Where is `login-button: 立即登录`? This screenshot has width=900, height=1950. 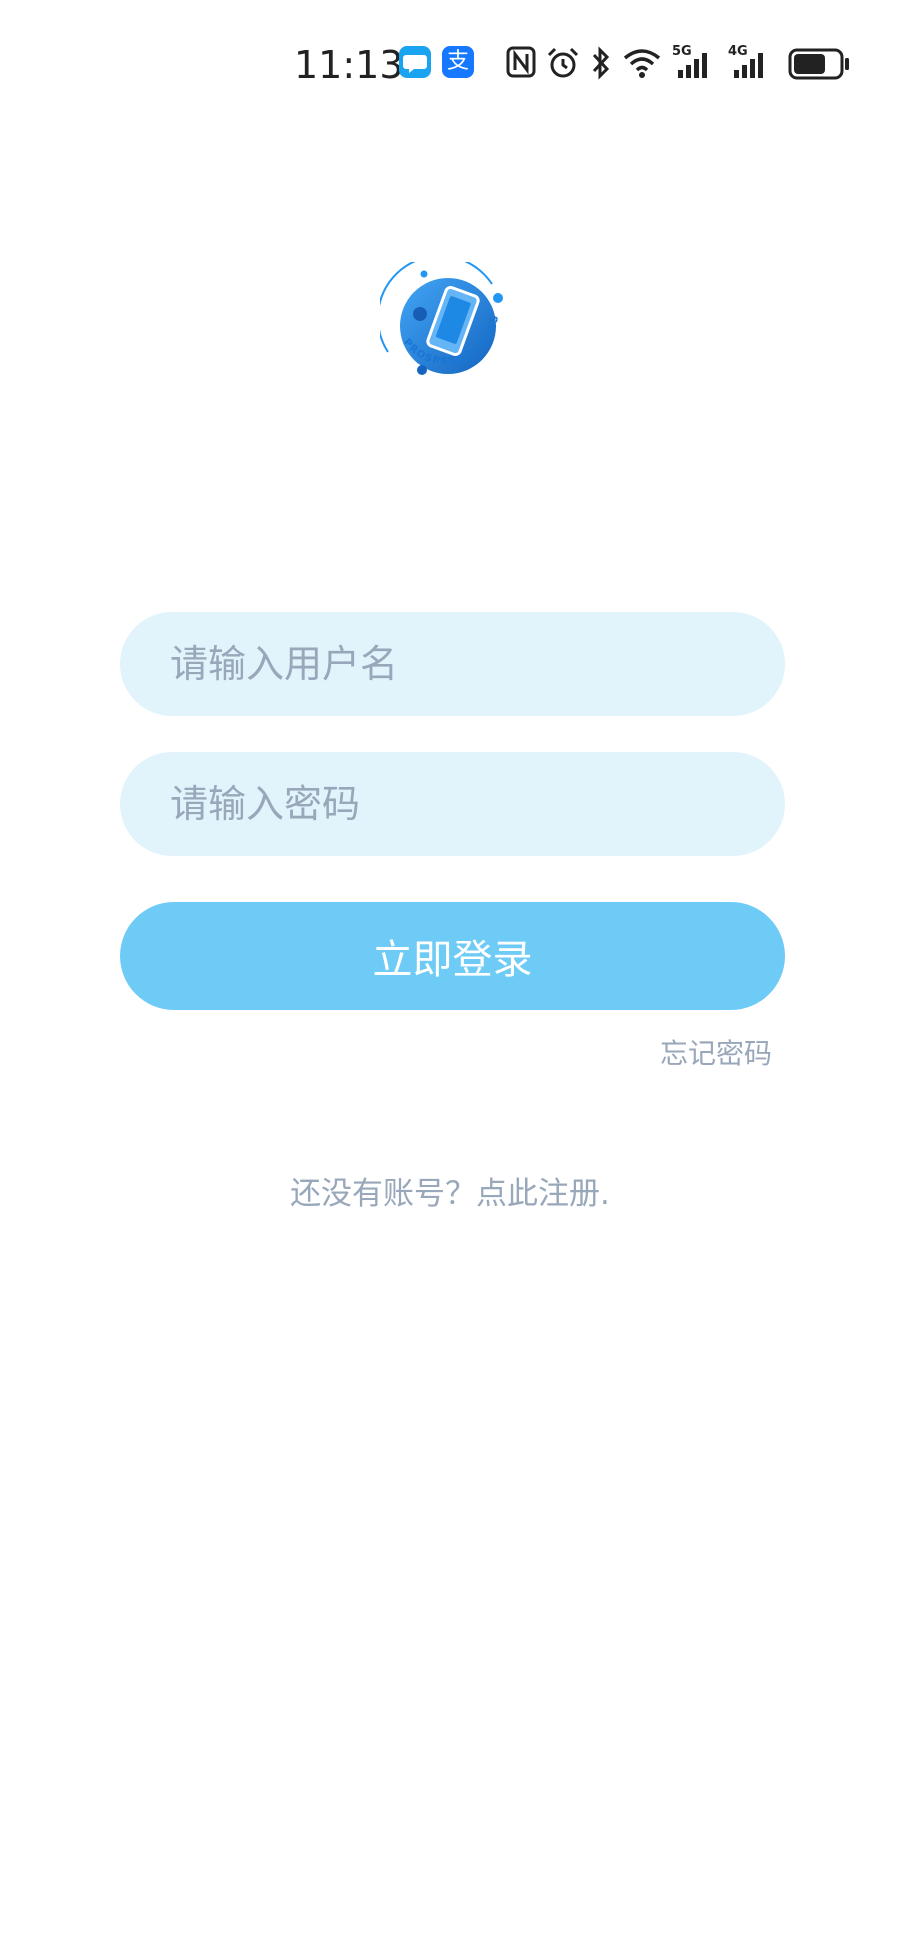 login-button: 立即登录 is located at coordinates (452, 956).